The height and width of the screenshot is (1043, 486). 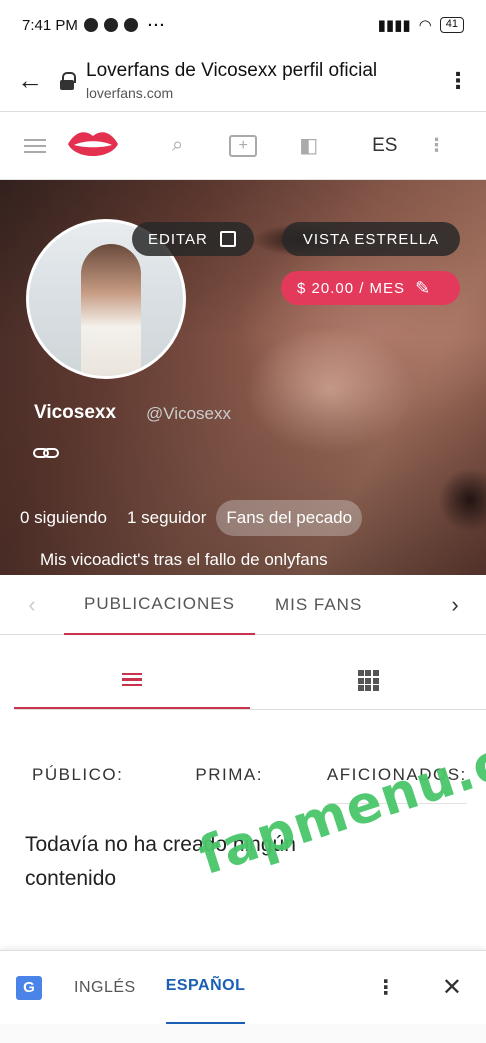 I want to click on wifi-icon: ◠, so click(x=425, y=25).